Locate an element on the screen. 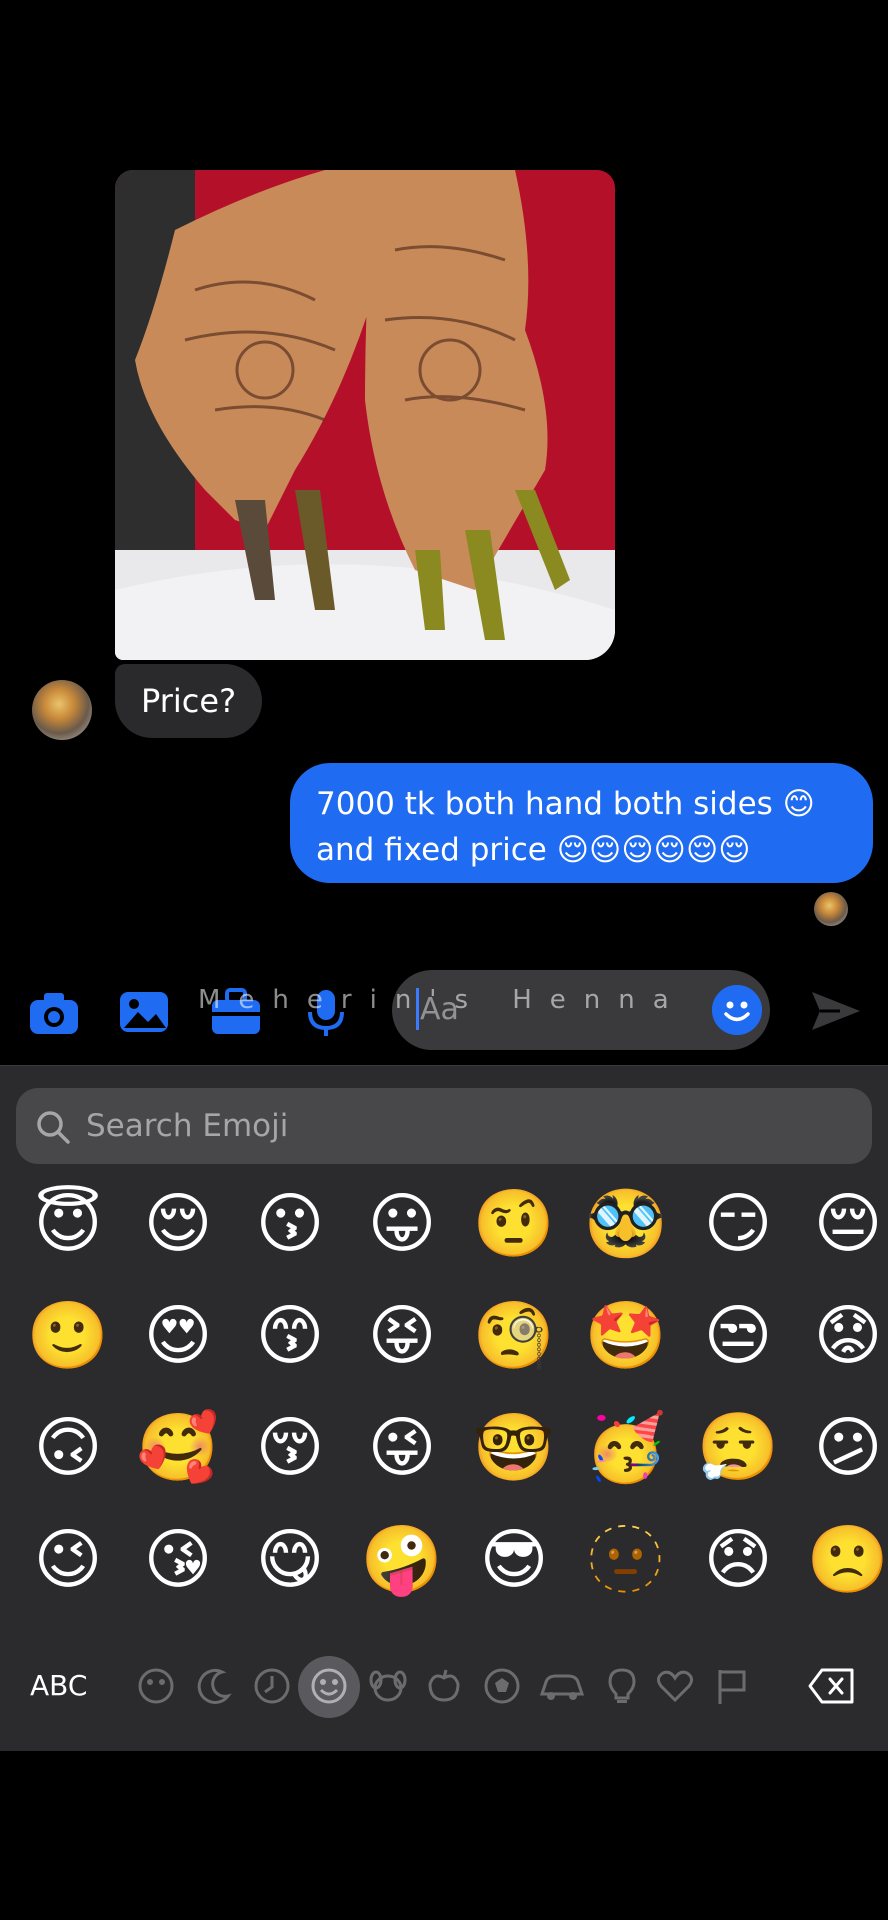 This screenshot has height=1920, width=888. emoji-key: 😇 is located at coordinates (68, 1224).